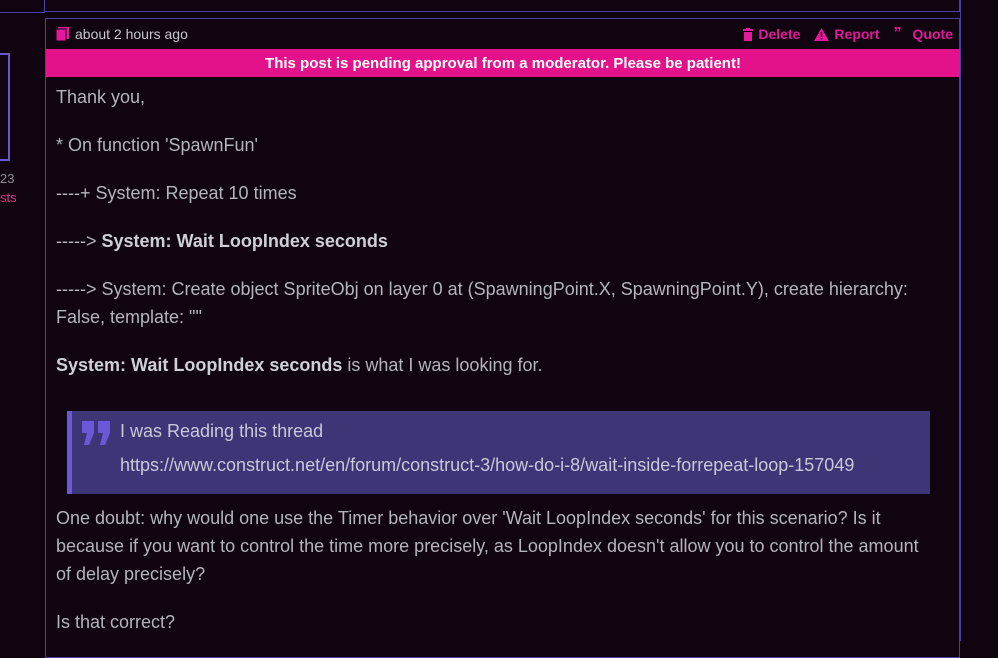  Describe the element at coordinates (857, 34) in the screenshot. I see `report-label: Report` at that location.